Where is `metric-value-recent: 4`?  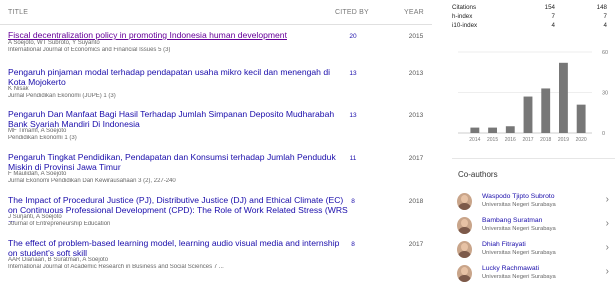
metric-value-recent: 4 is located at coordinates (605, 25).